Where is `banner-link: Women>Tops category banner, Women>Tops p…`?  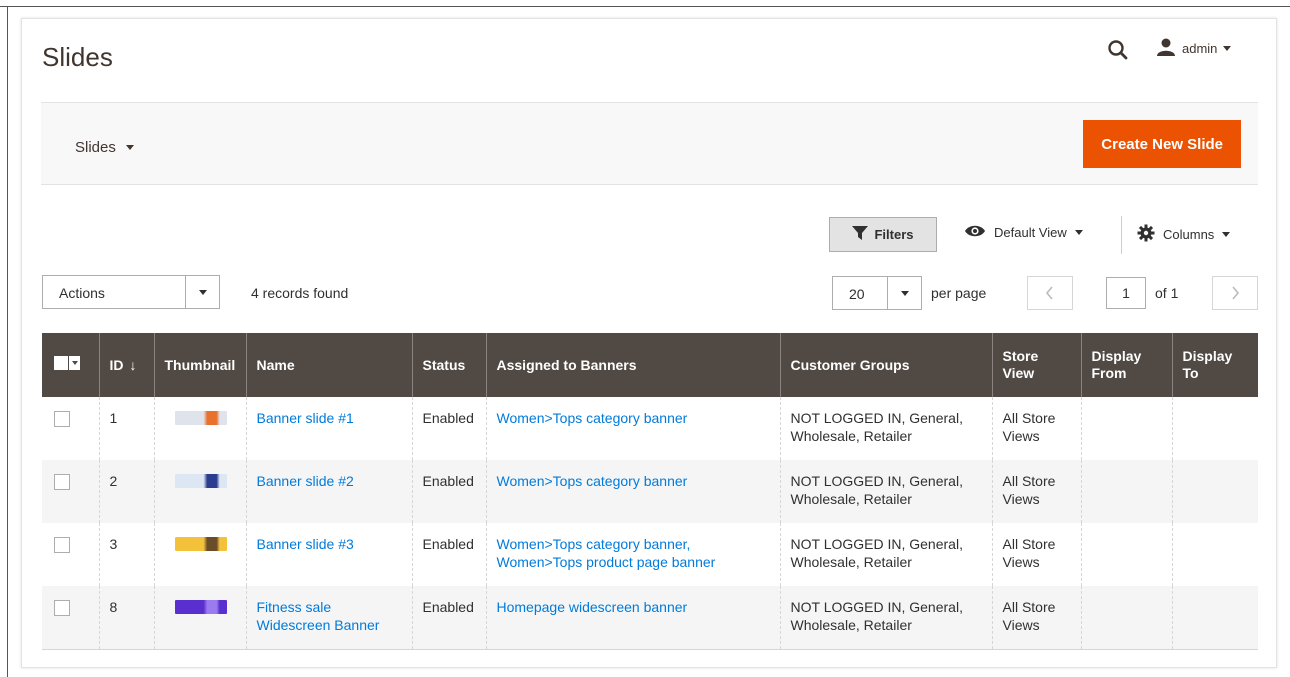 banner-link: Women>Tops category banner, Women>Tops p… is located at coordinates (606, 553).